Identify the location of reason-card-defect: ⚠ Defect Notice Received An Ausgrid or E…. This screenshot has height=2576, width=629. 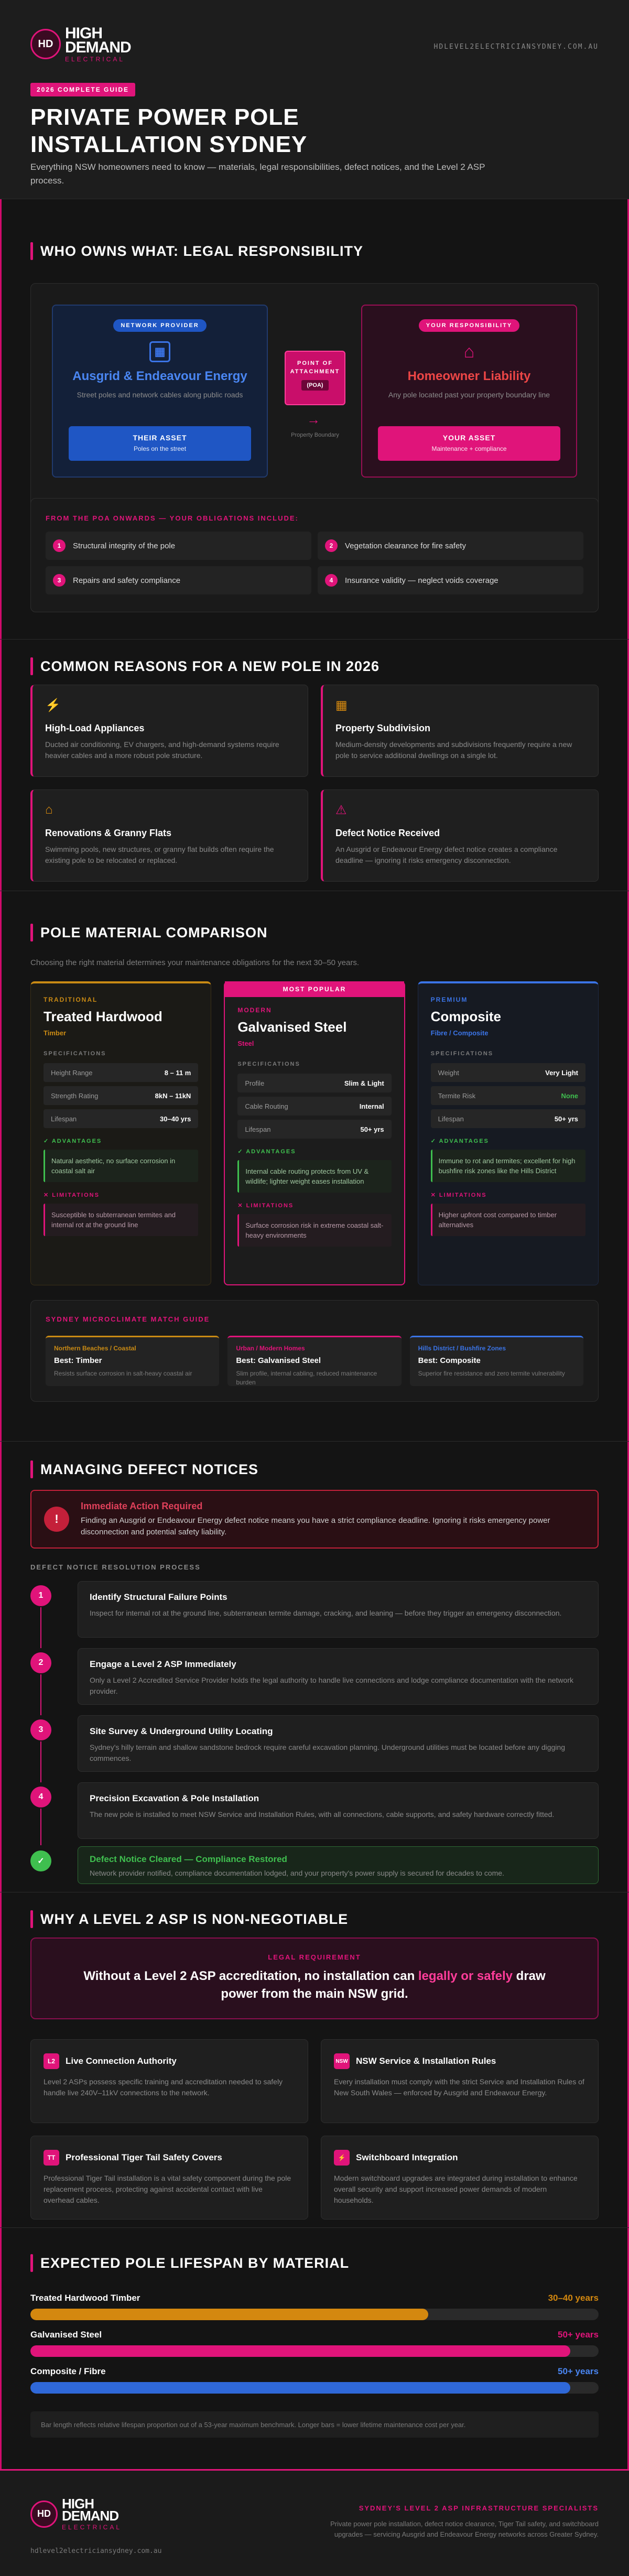
(460, 835).